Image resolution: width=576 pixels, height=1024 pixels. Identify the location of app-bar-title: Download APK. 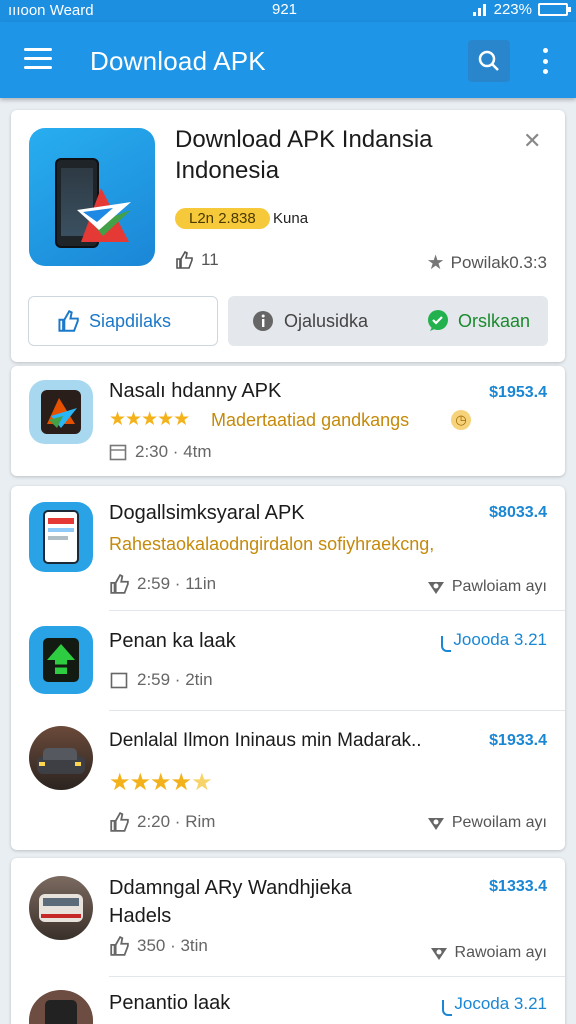
(178, 61).